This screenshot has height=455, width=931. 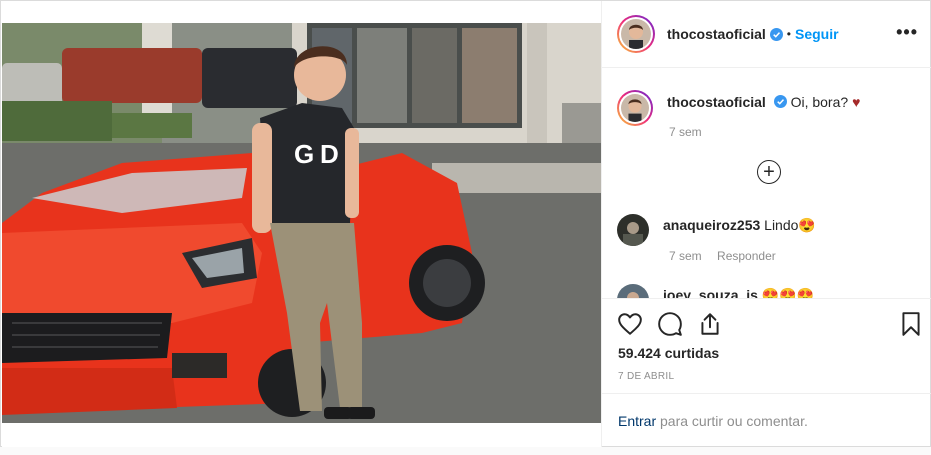 I want to click on caption-row: thocostaoficial Oi, bora? ♥, so click(x=738, y=108).